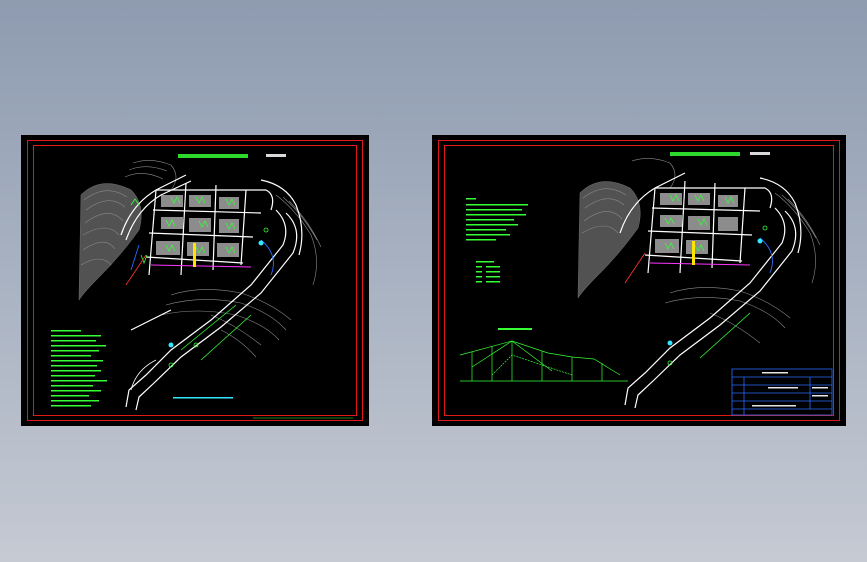  What do you see at coordinates (497, 219) in the screenshot?
I see `notes-block-right` at bounding box center [497, 219].